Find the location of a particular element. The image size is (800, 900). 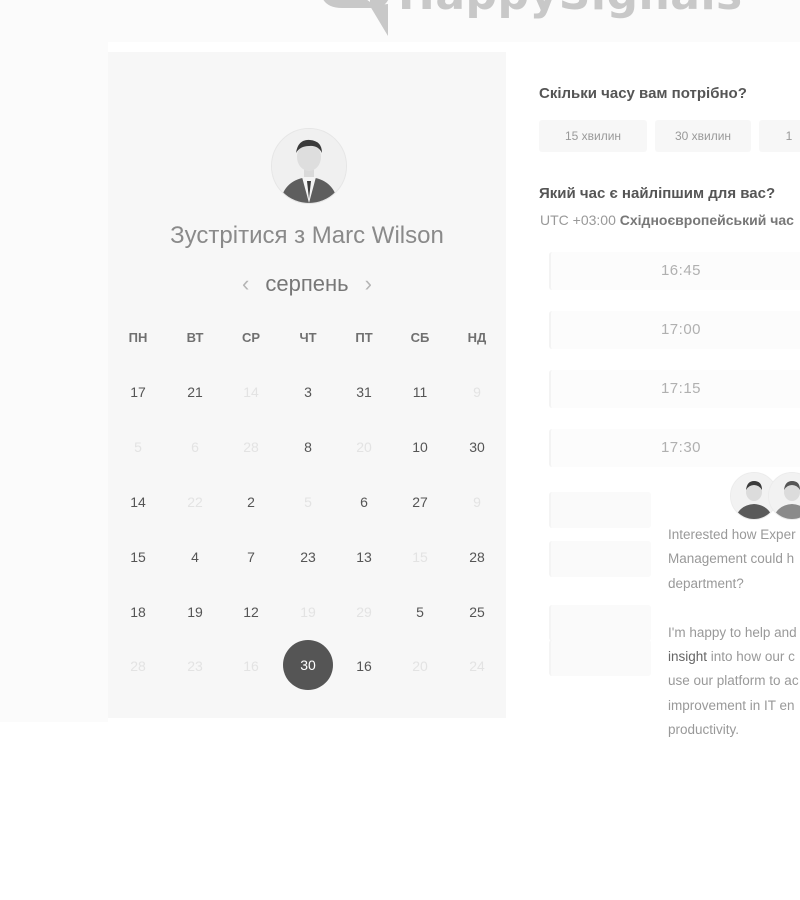

day-cell: 21 is located at coordinates (195, 392).